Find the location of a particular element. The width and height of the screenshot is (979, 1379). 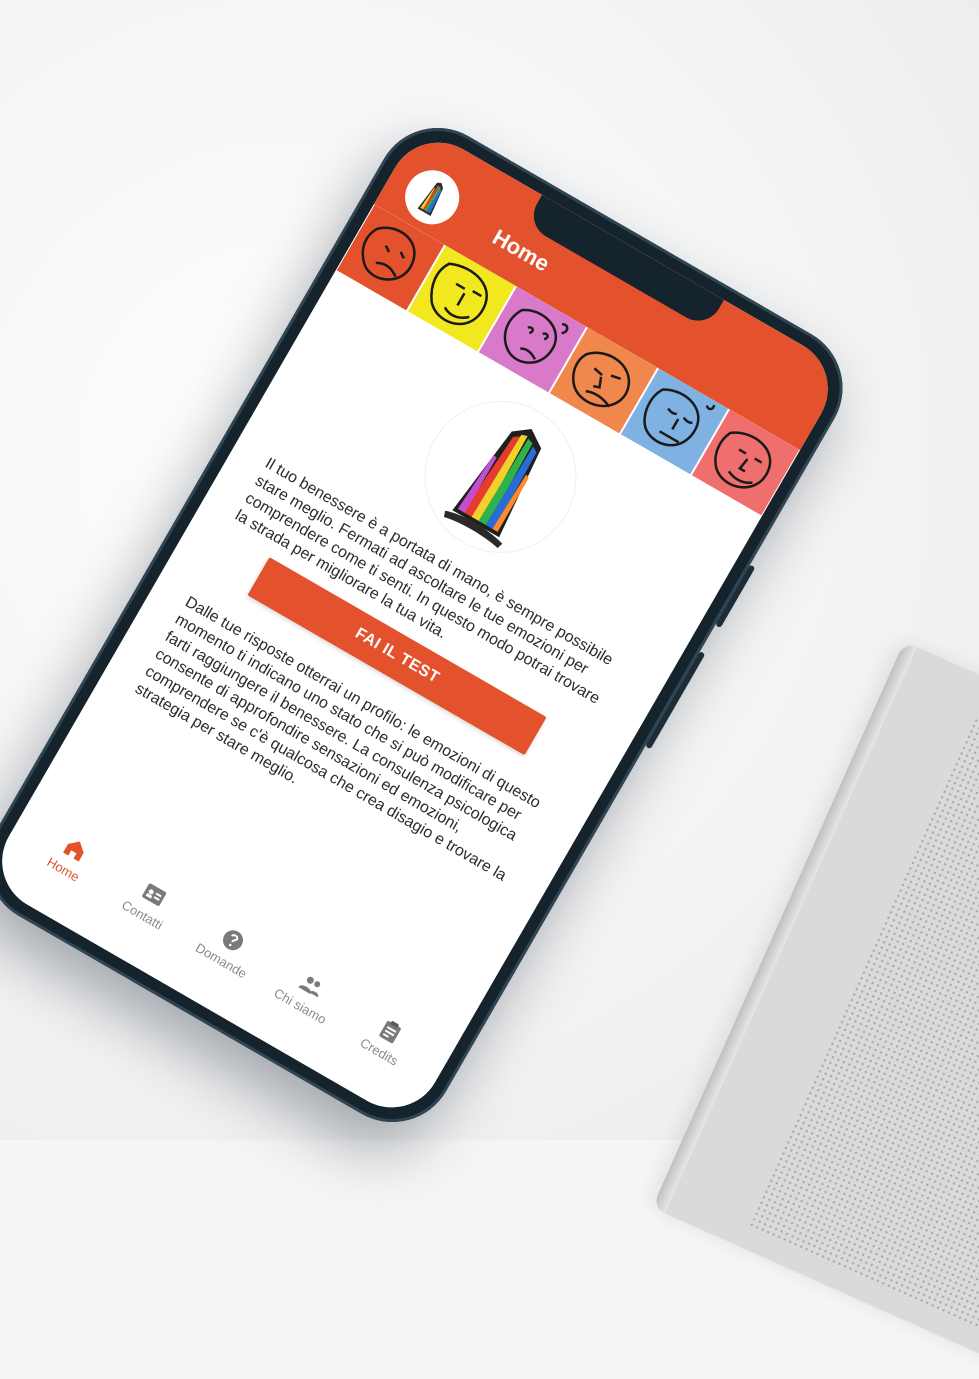

tab-credits: Credits is located at coordinates (376, 1058).